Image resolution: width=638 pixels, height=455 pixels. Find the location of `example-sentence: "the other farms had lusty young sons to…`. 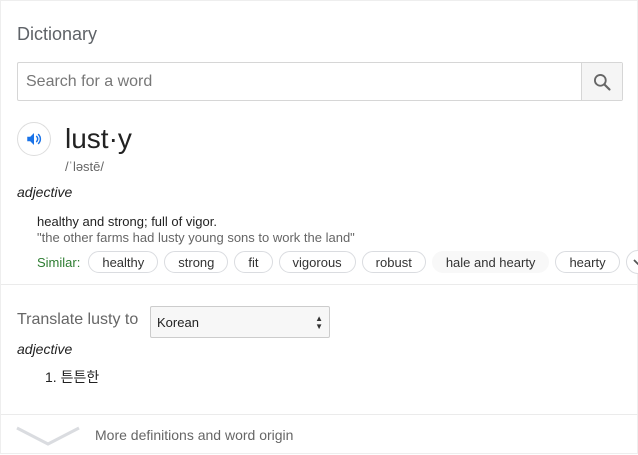

example-sentence: "the other farms had lusty young sons to… is located at coordinates (196, 237).